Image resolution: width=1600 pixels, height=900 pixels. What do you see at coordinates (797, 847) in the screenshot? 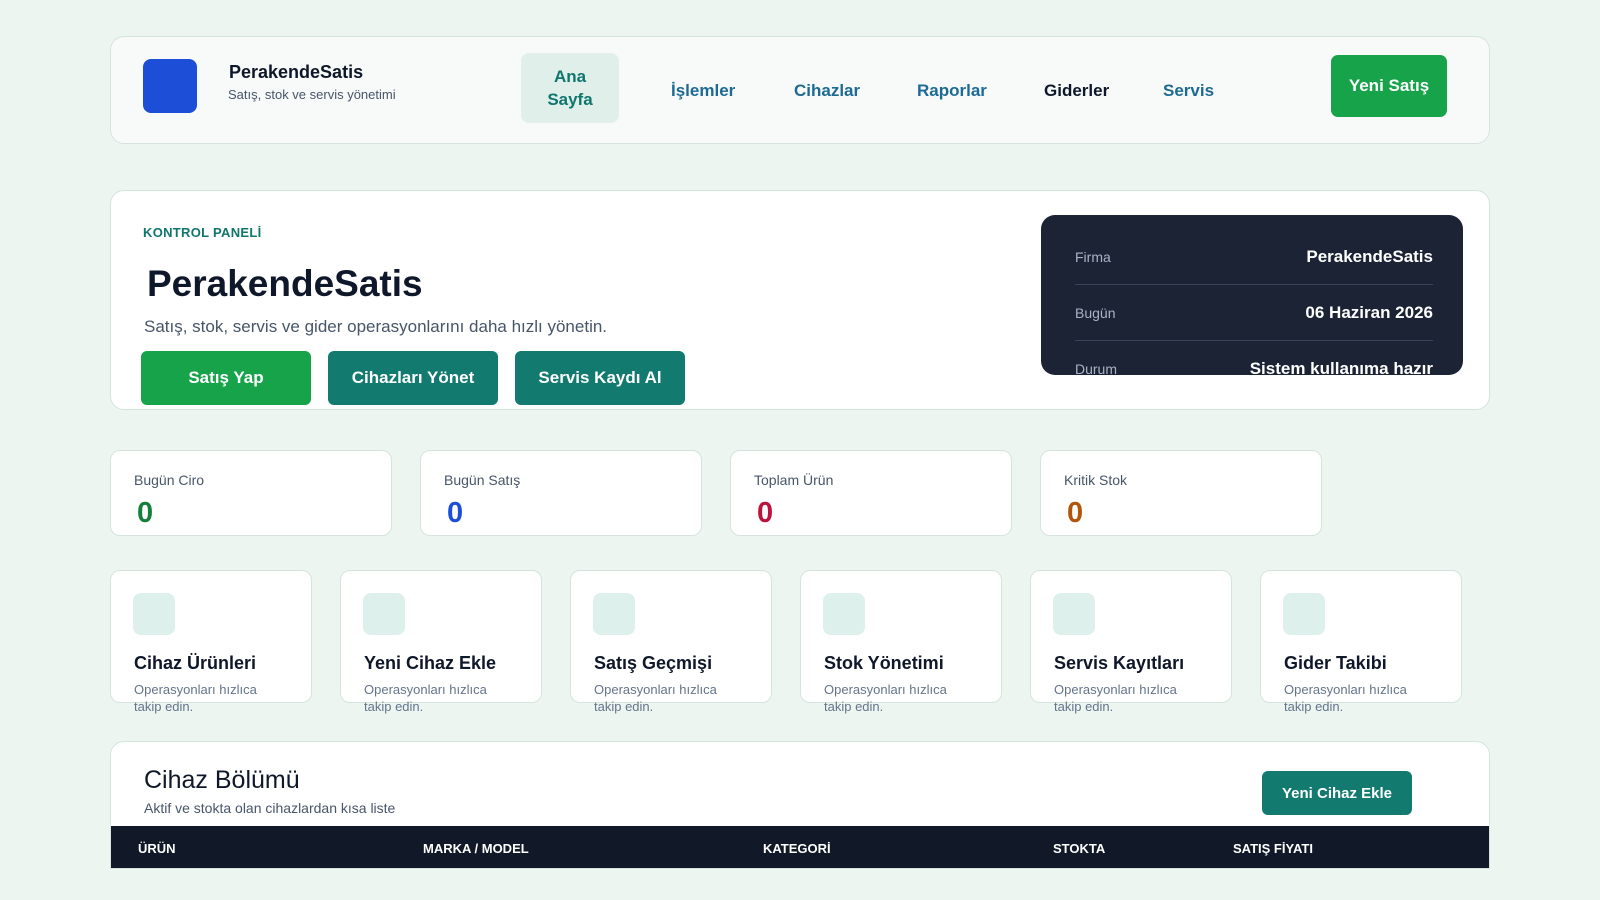
I see `column-header-category: KATEGORİ` at bounding box center [797, 847].